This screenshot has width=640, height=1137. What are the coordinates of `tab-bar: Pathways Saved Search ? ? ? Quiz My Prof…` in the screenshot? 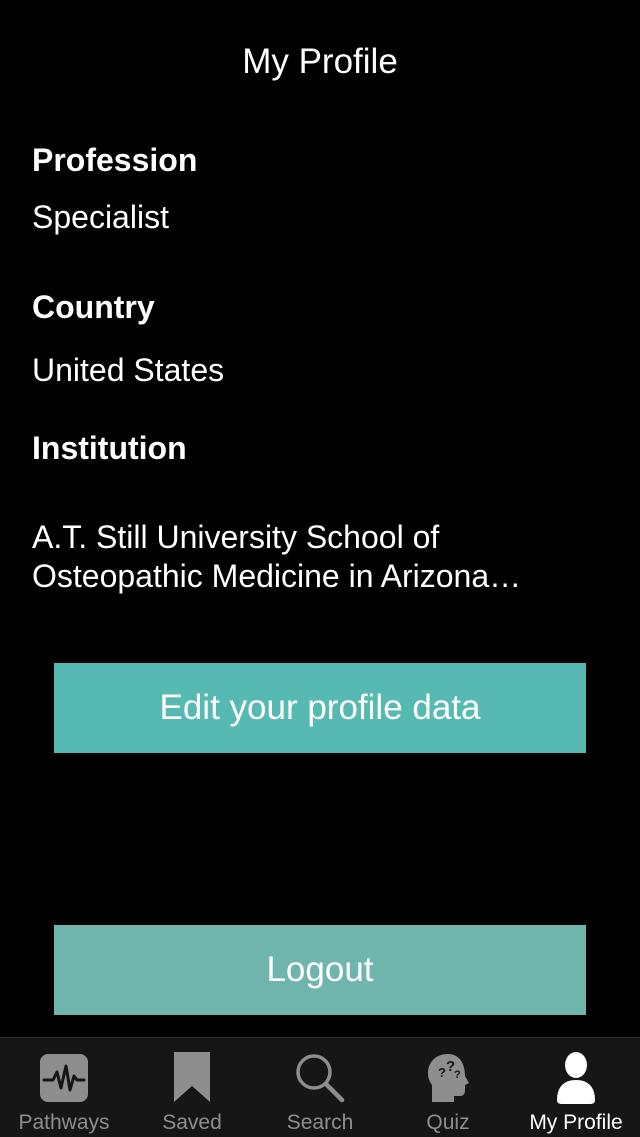 It's located at (320, 1087).